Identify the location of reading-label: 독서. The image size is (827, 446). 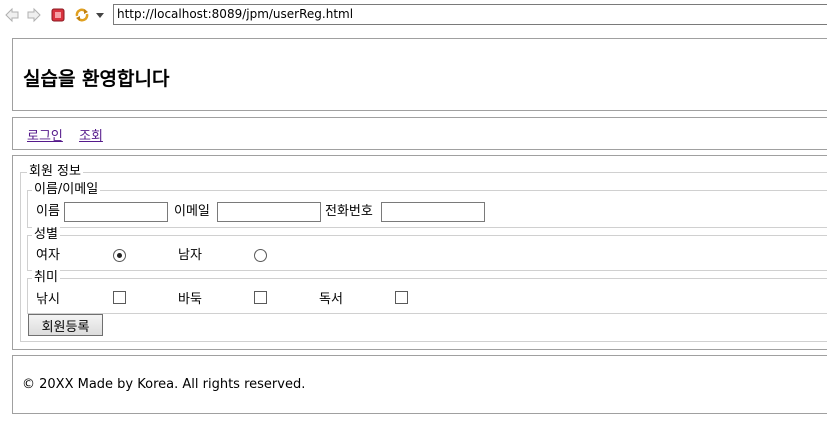
(331, 299).